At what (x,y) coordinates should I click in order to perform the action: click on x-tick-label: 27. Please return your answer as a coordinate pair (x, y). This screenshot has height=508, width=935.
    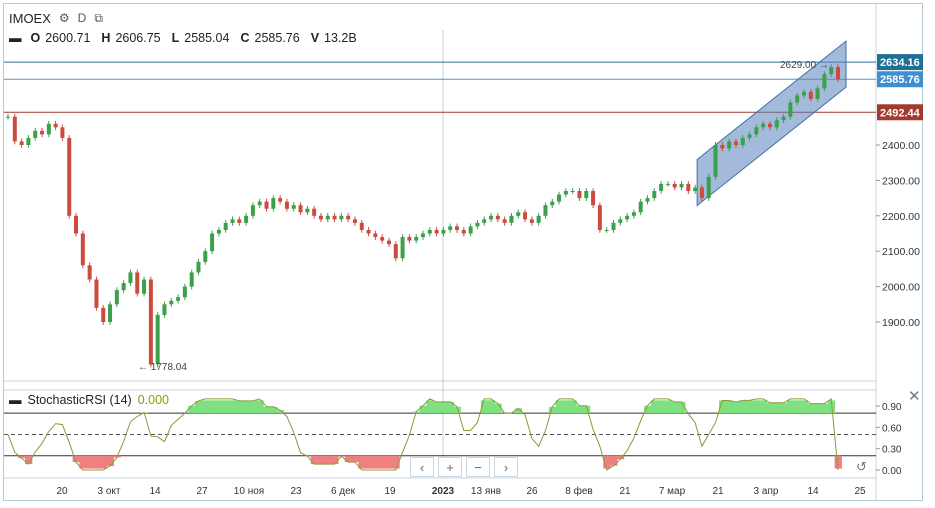
    Looking at the image, I should click on (202, 491).